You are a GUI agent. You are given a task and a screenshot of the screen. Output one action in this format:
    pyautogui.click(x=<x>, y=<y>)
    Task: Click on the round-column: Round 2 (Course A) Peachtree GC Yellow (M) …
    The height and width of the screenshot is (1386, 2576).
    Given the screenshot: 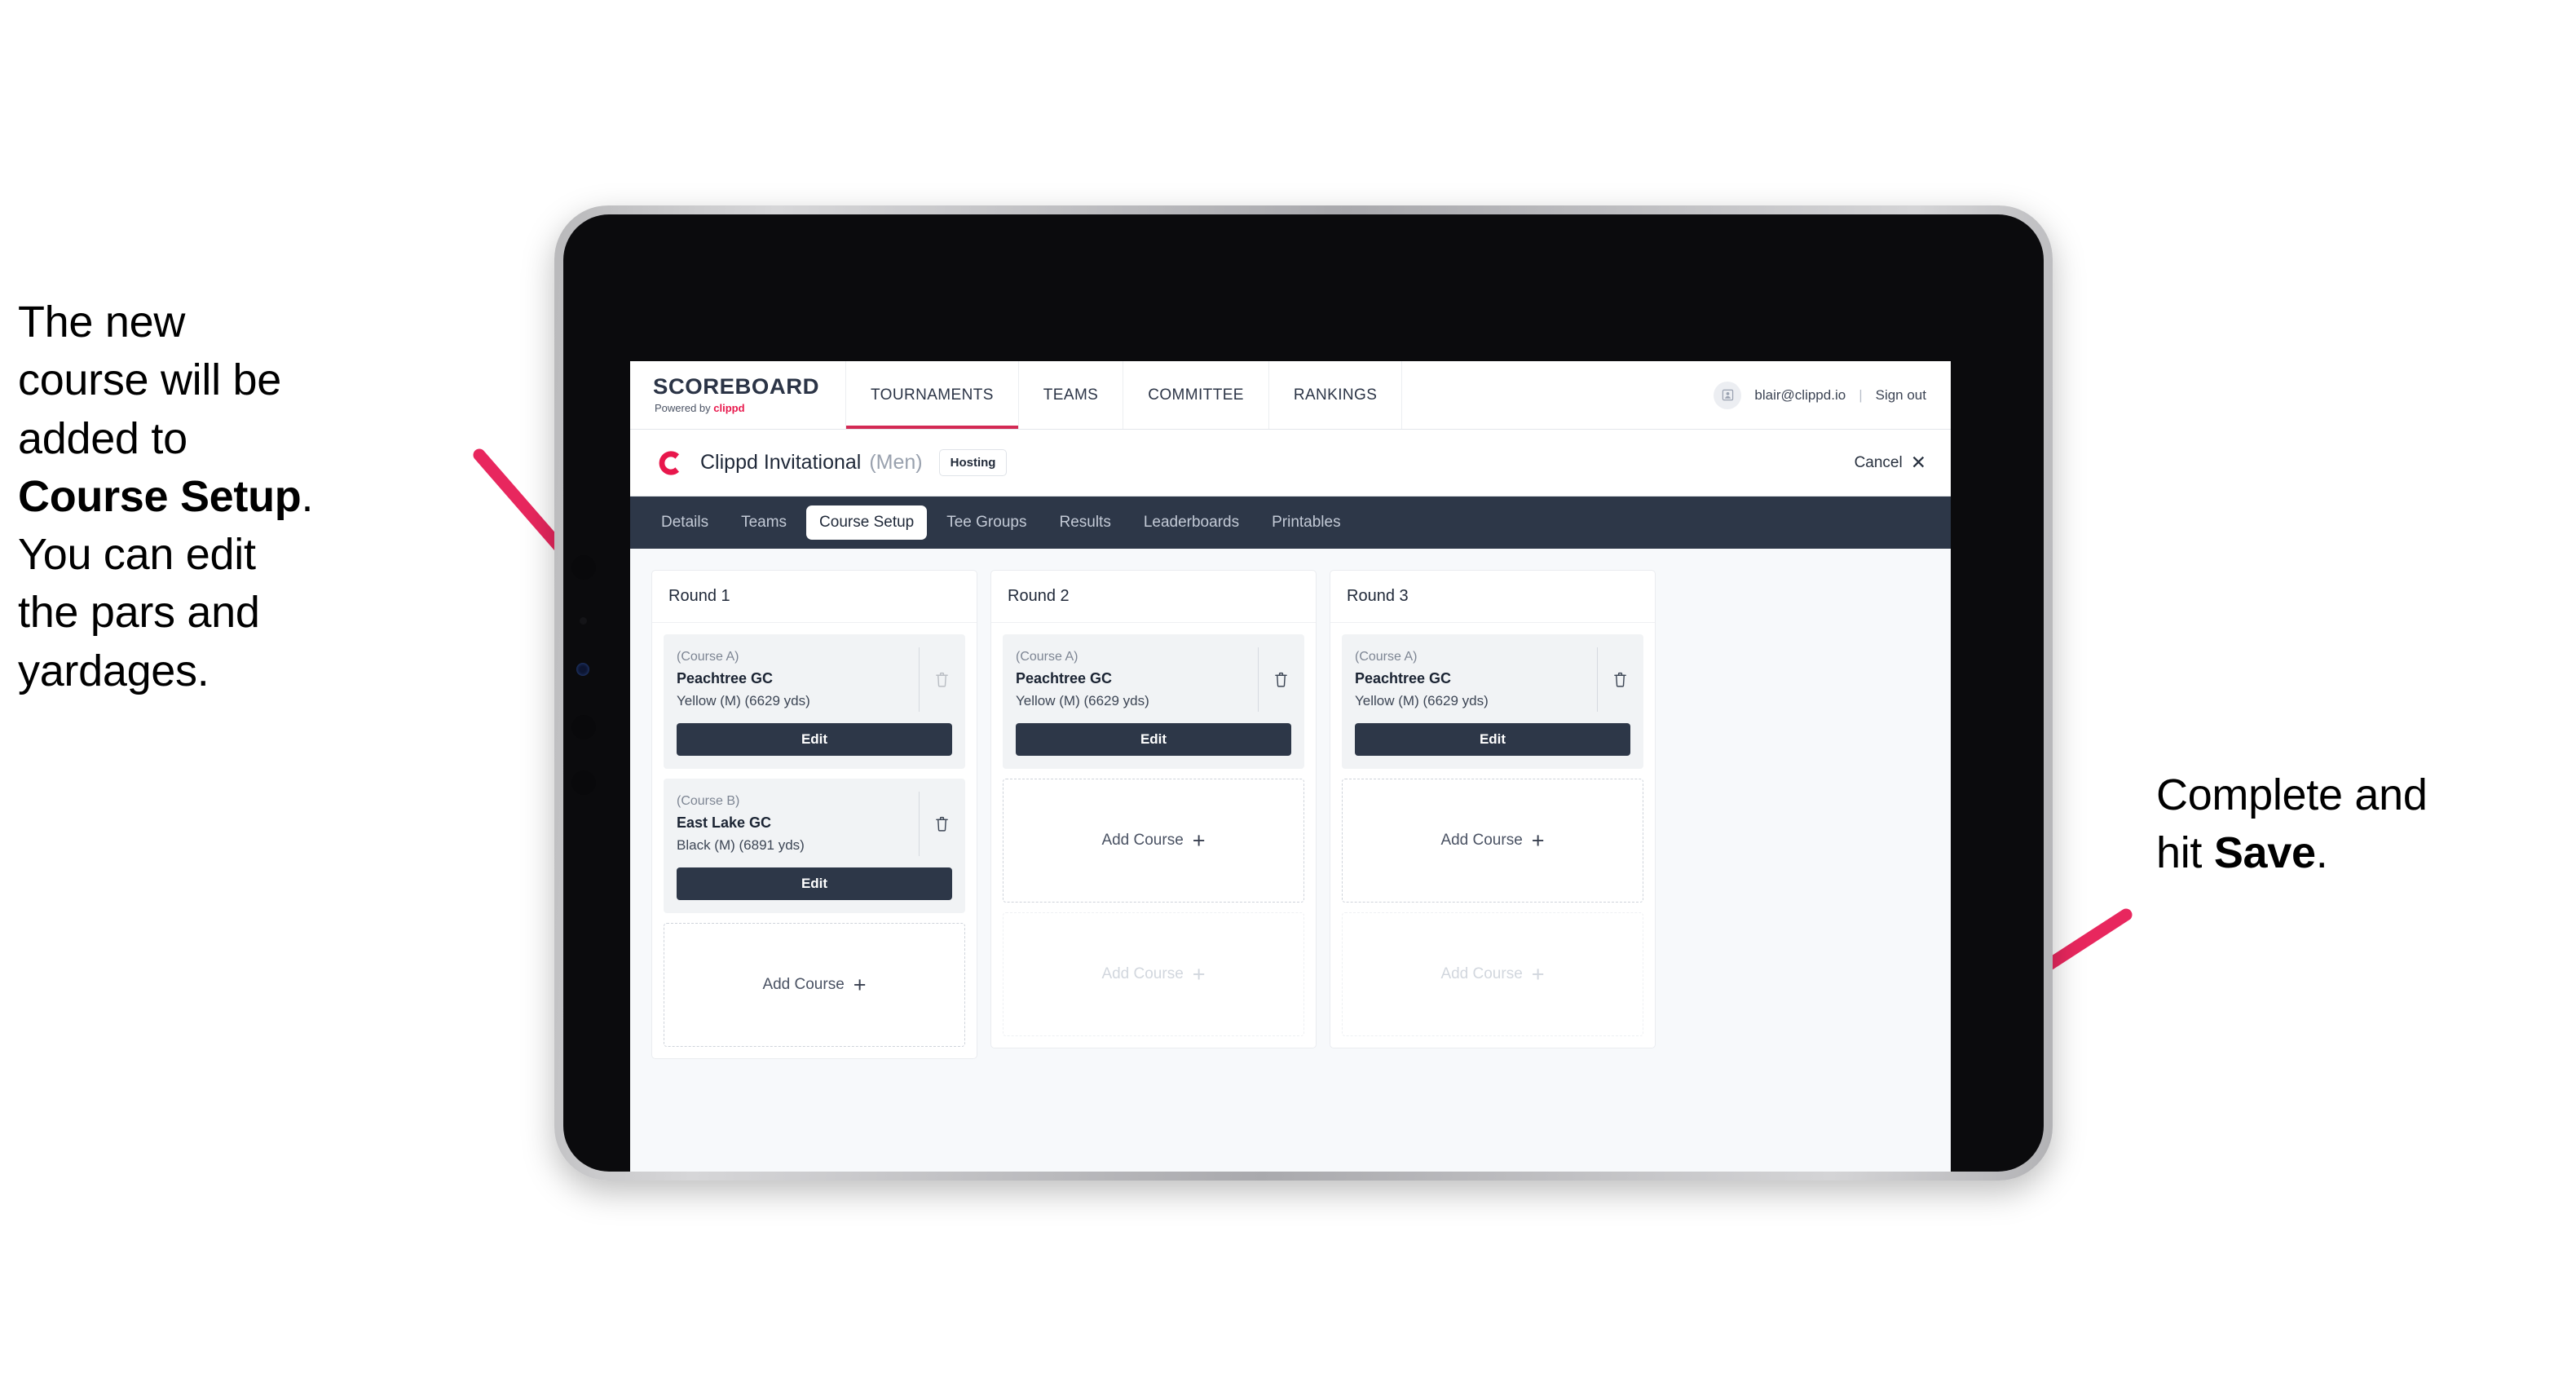 What is the action you would take?
    pyautogui.click(x=1153, y=810)
    